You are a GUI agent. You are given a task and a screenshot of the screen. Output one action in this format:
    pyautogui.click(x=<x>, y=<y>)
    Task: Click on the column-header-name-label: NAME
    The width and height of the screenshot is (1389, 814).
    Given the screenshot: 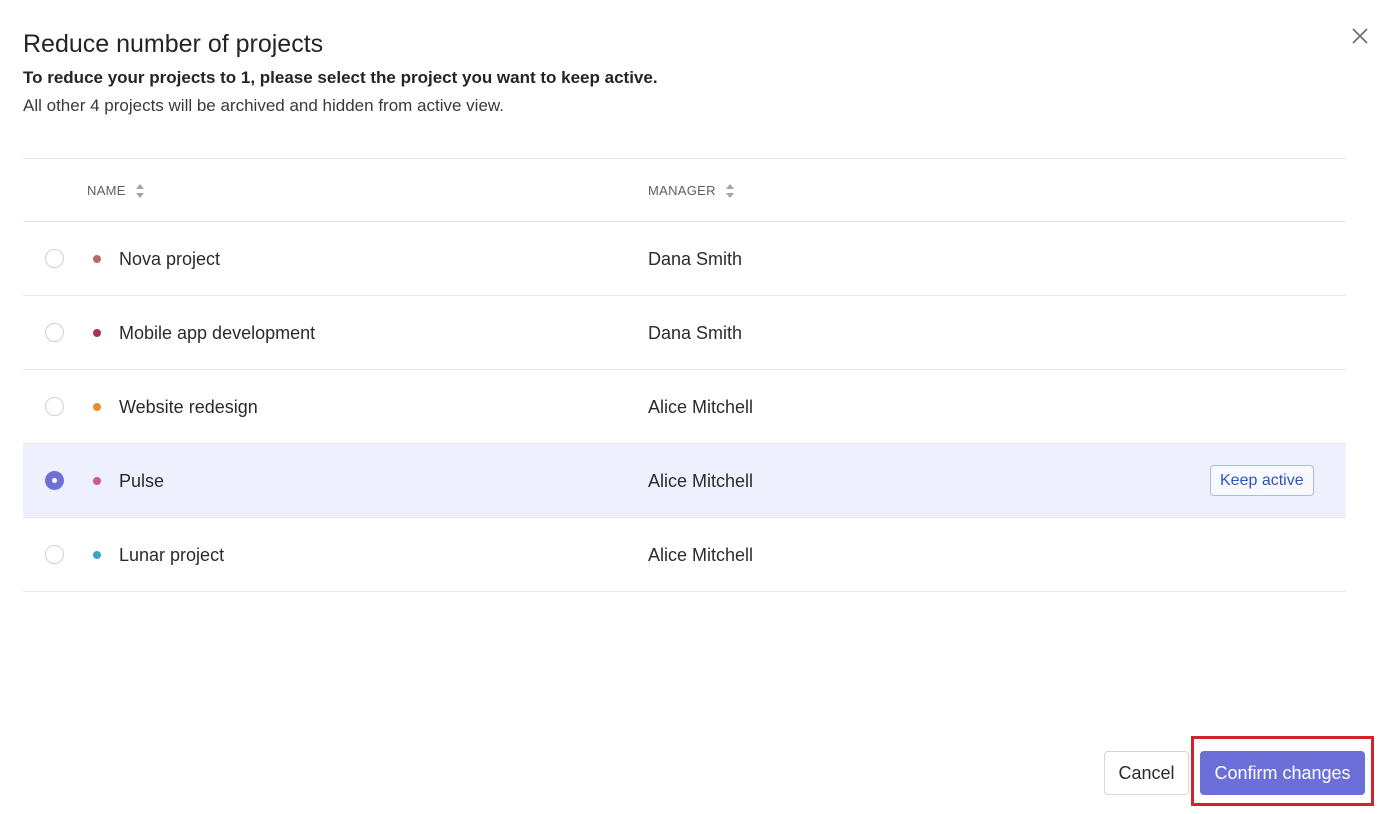 What is the action you would take?
    pyautogui.click(x=106, y=190)
    